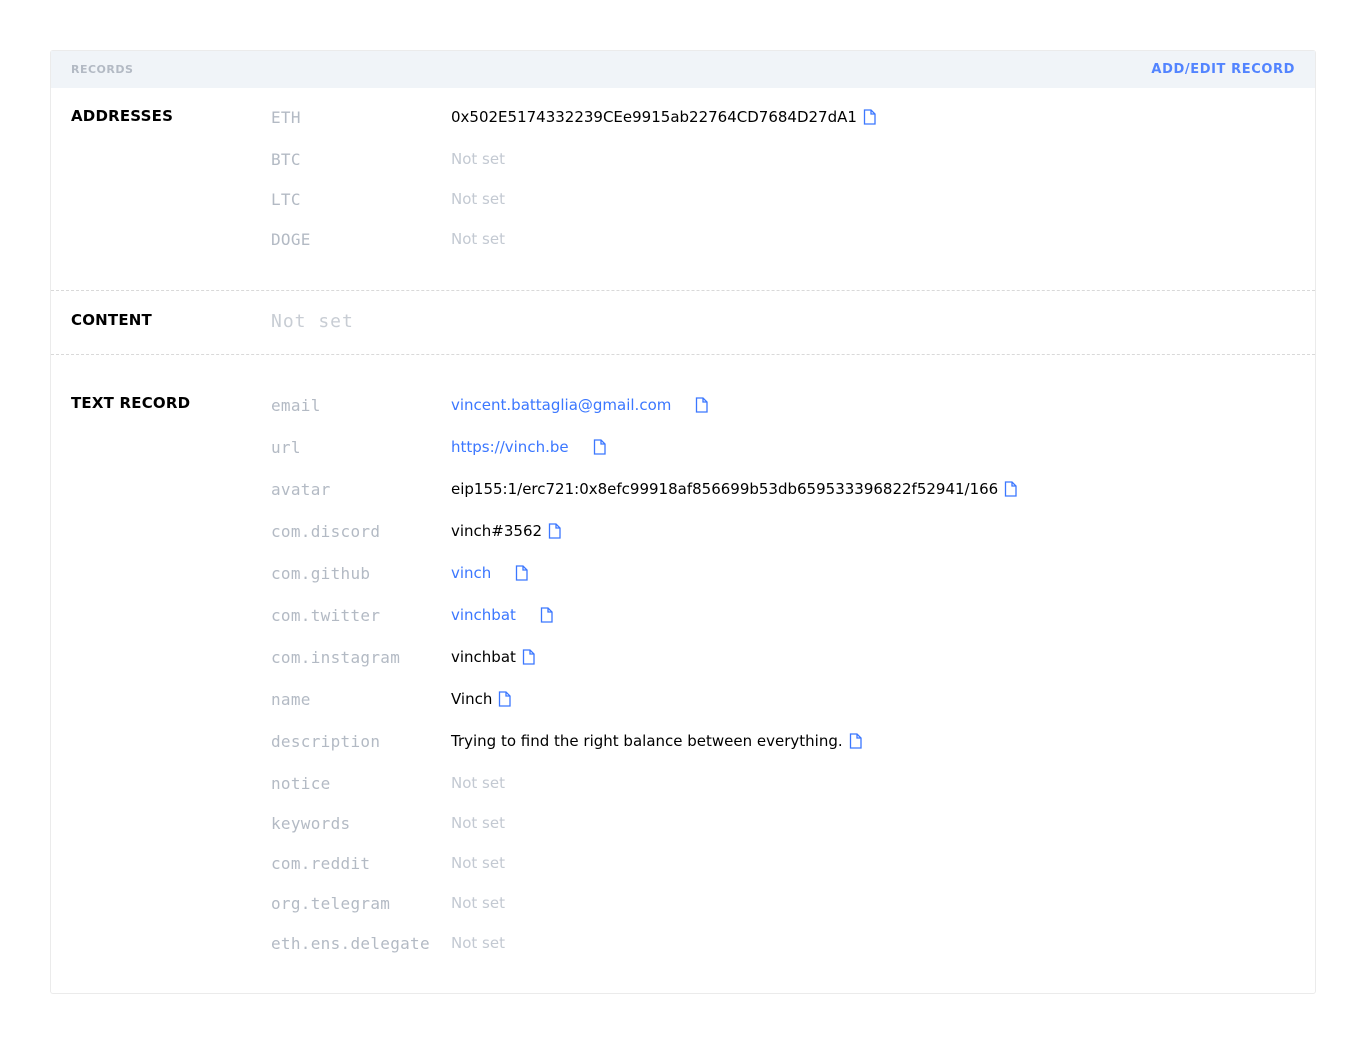 This screenshot has width=1366, height=1044. I want to click on text-row-email: email vincent.battaglia@gmail.com, so click(793, 405).